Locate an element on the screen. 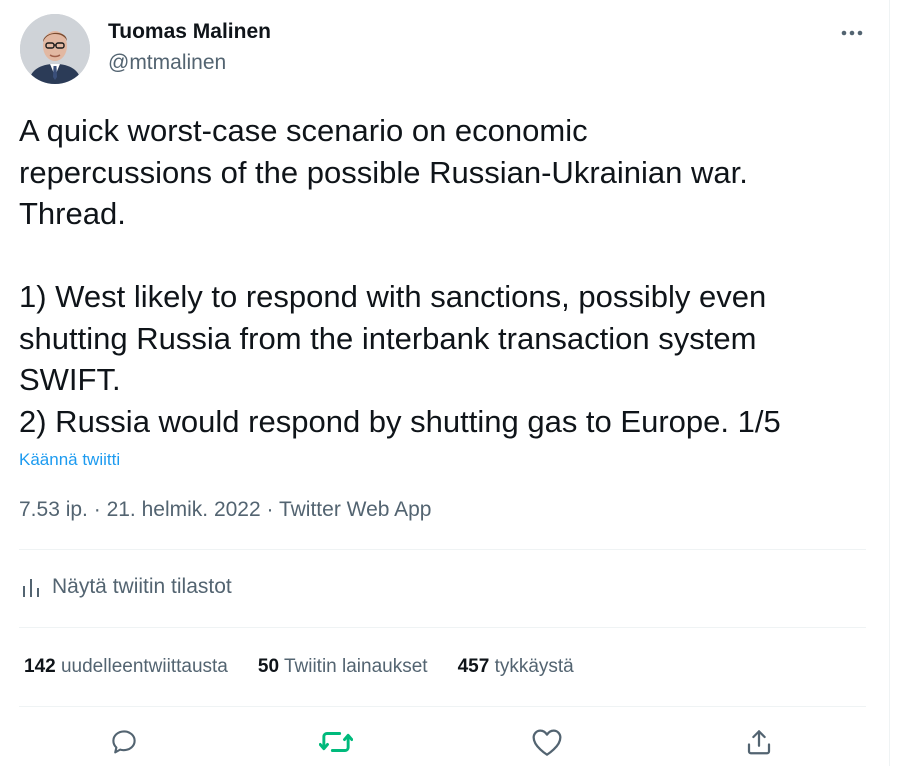 This screenshot has width=912, height=766. quotes-count: 50 is located at coordinates (268, 666).